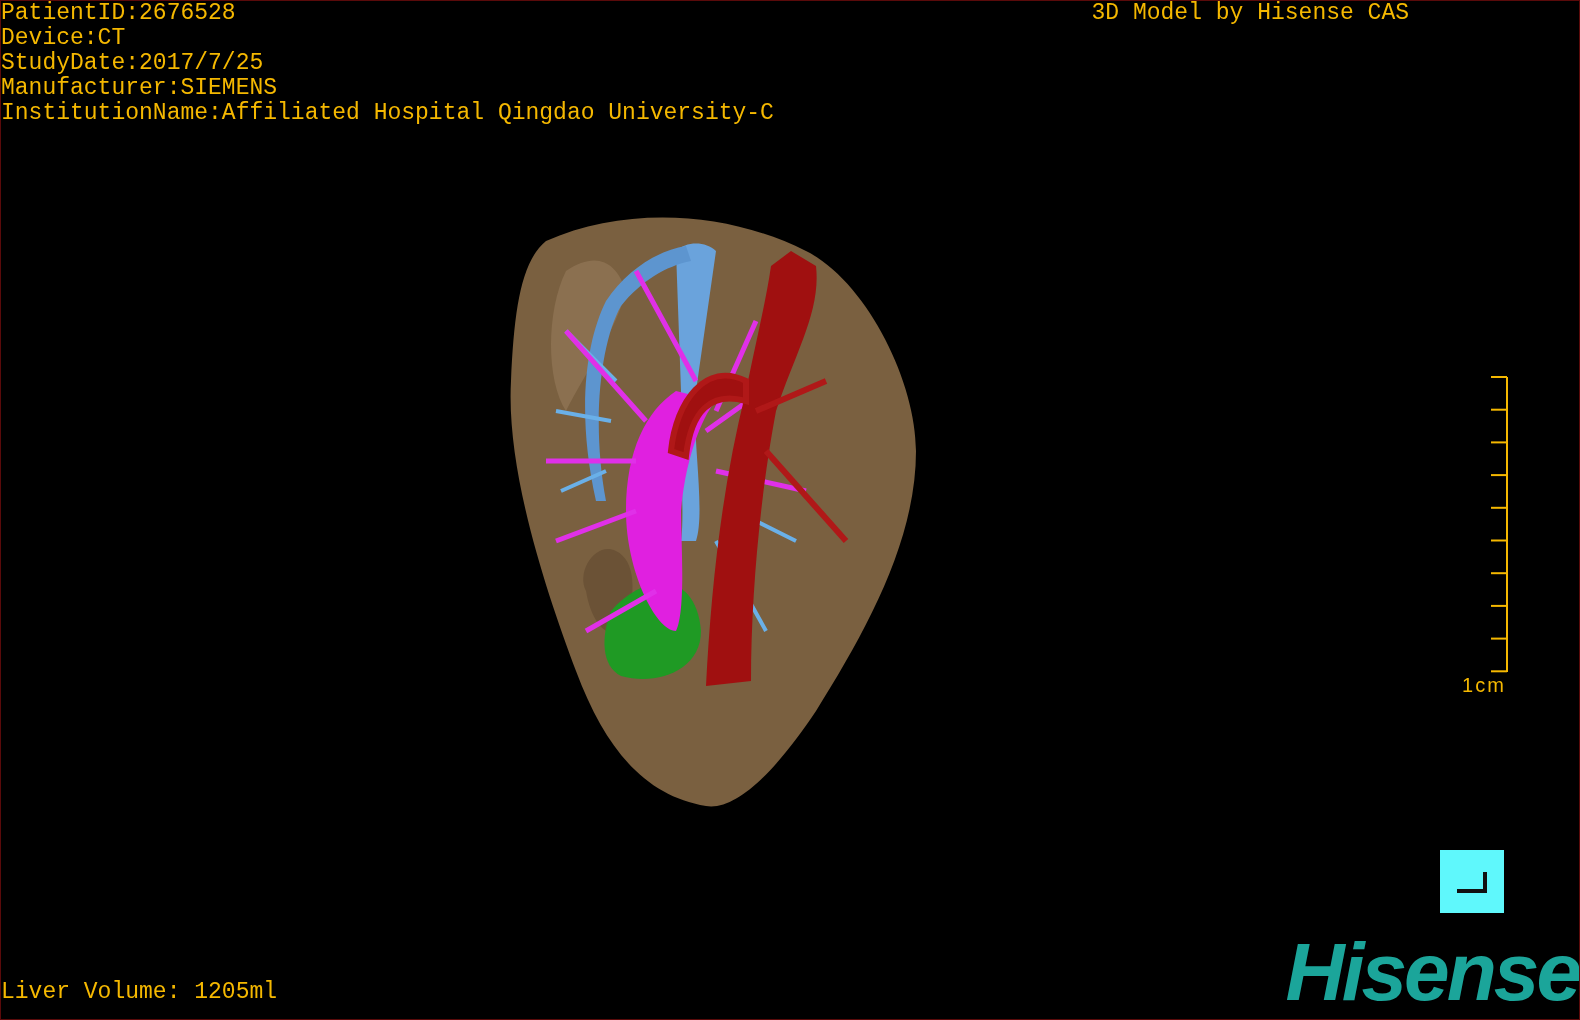 The width and height of the screenshot is (1580, 1020). What do you see at coordinates (133, 63) in the screenshot?
I see `patient-info-text: StudyDate:2017/7/25` at bounding box center [133, 63].